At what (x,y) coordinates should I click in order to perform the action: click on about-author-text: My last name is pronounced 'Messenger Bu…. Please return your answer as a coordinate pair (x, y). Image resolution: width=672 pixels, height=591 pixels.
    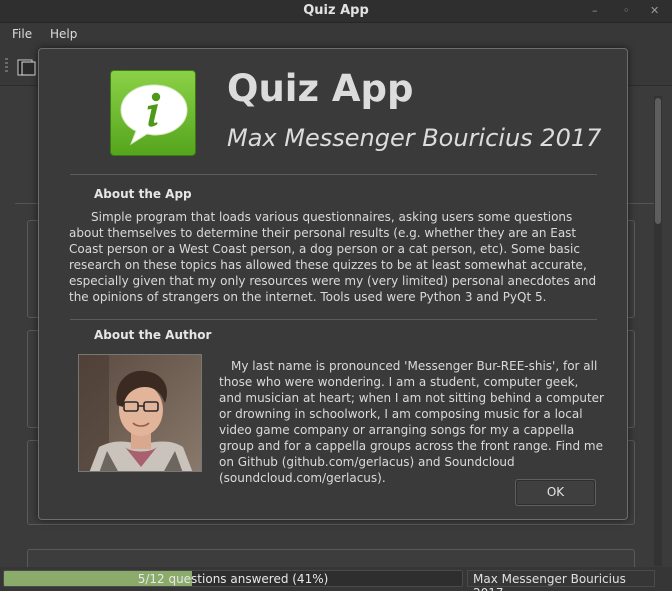
    Looking at the image, I should click on (411, 422).